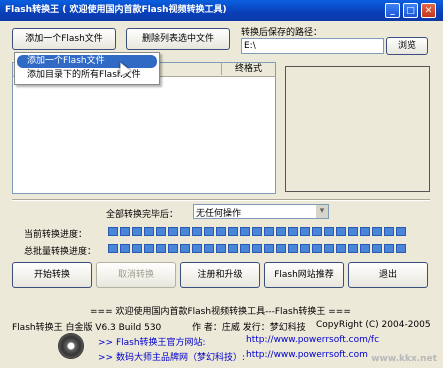 The image size is (443, 368). I want to click on author-info: 作 者：庄威 发行：梦幻科技, so click(249, 328).